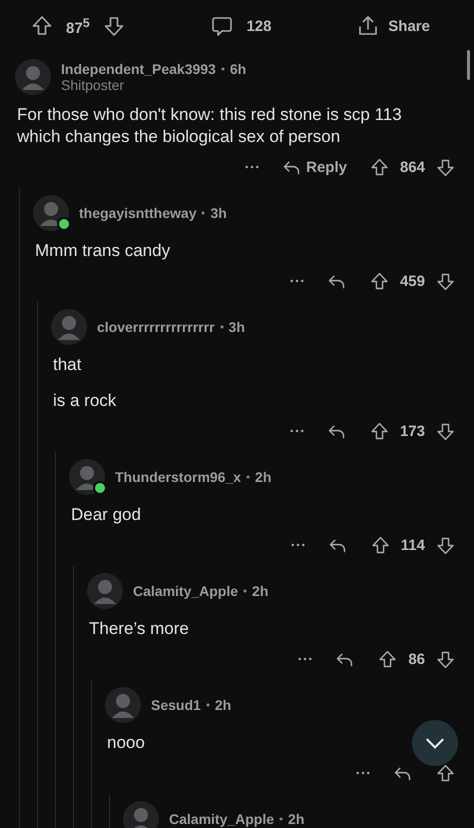 The width and height of the screenshot is (474, 828). What do you see at coordinates (393, 26) in the screenshot?
I see `share-button: Share` at bounding box center [393, 26].